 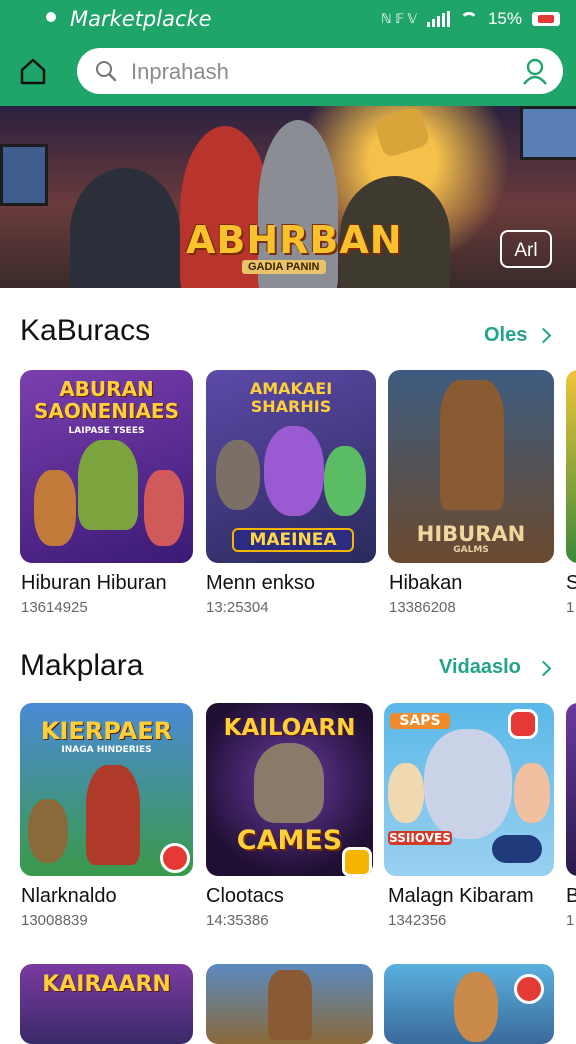 What do you see at coordinates (164, 508) in the screenshot?
I see `card-character-right` at bounding box center [164, 508].